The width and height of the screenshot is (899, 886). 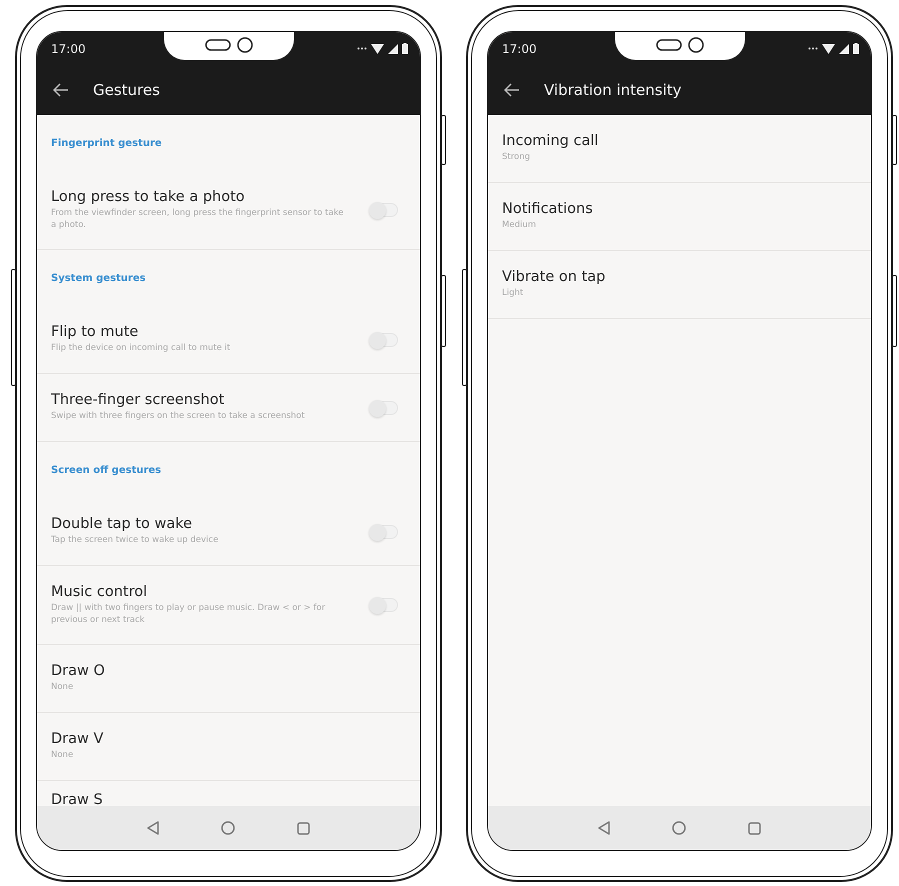 I want to click on setting-row: Draw O None, so click(x=228, y=679).